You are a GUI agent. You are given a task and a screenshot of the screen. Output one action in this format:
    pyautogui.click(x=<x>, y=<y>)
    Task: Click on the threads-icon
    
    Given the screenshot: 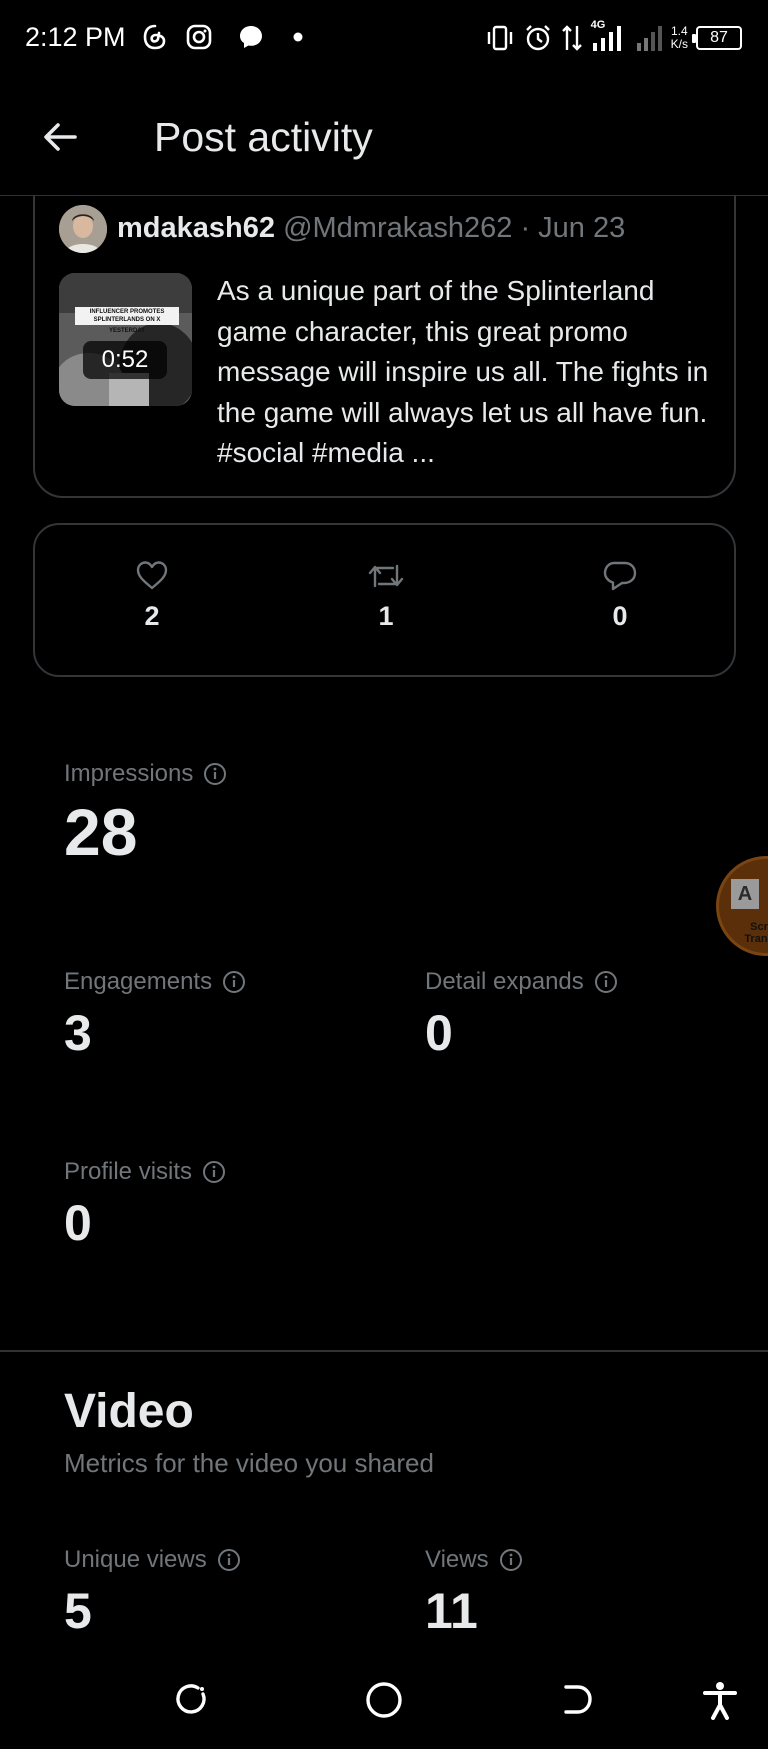 What is the action you would take?
    pyautogui.click(x=154, y=37)
    